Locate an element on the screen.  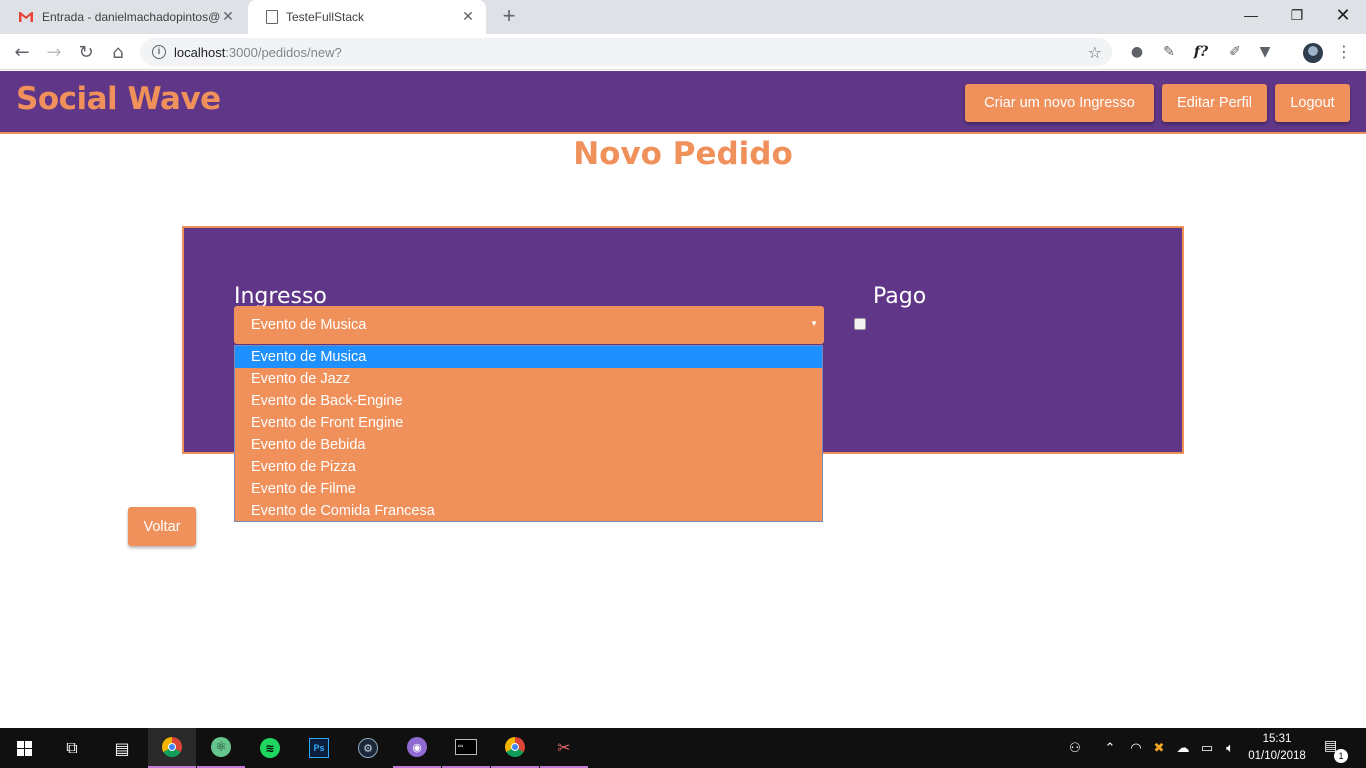
battery-icon: ▭ is located at coordinates (1207, 748).